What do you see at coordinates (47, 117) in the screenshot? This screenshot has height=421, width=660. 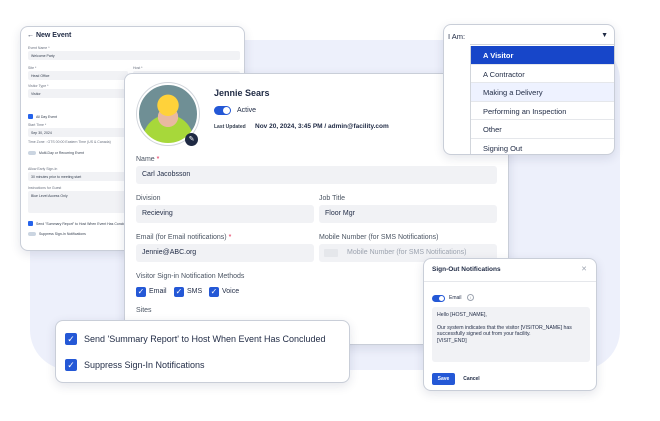 I see `all-day-label: All Day Event` at bounding box center [47, 117].